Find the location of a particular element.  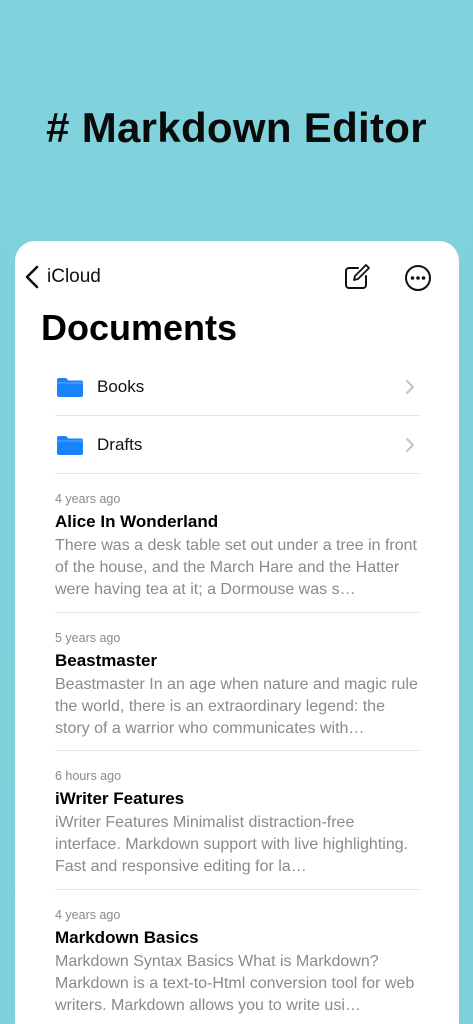

back-button: iCloud is located at coordinates (62, 277).